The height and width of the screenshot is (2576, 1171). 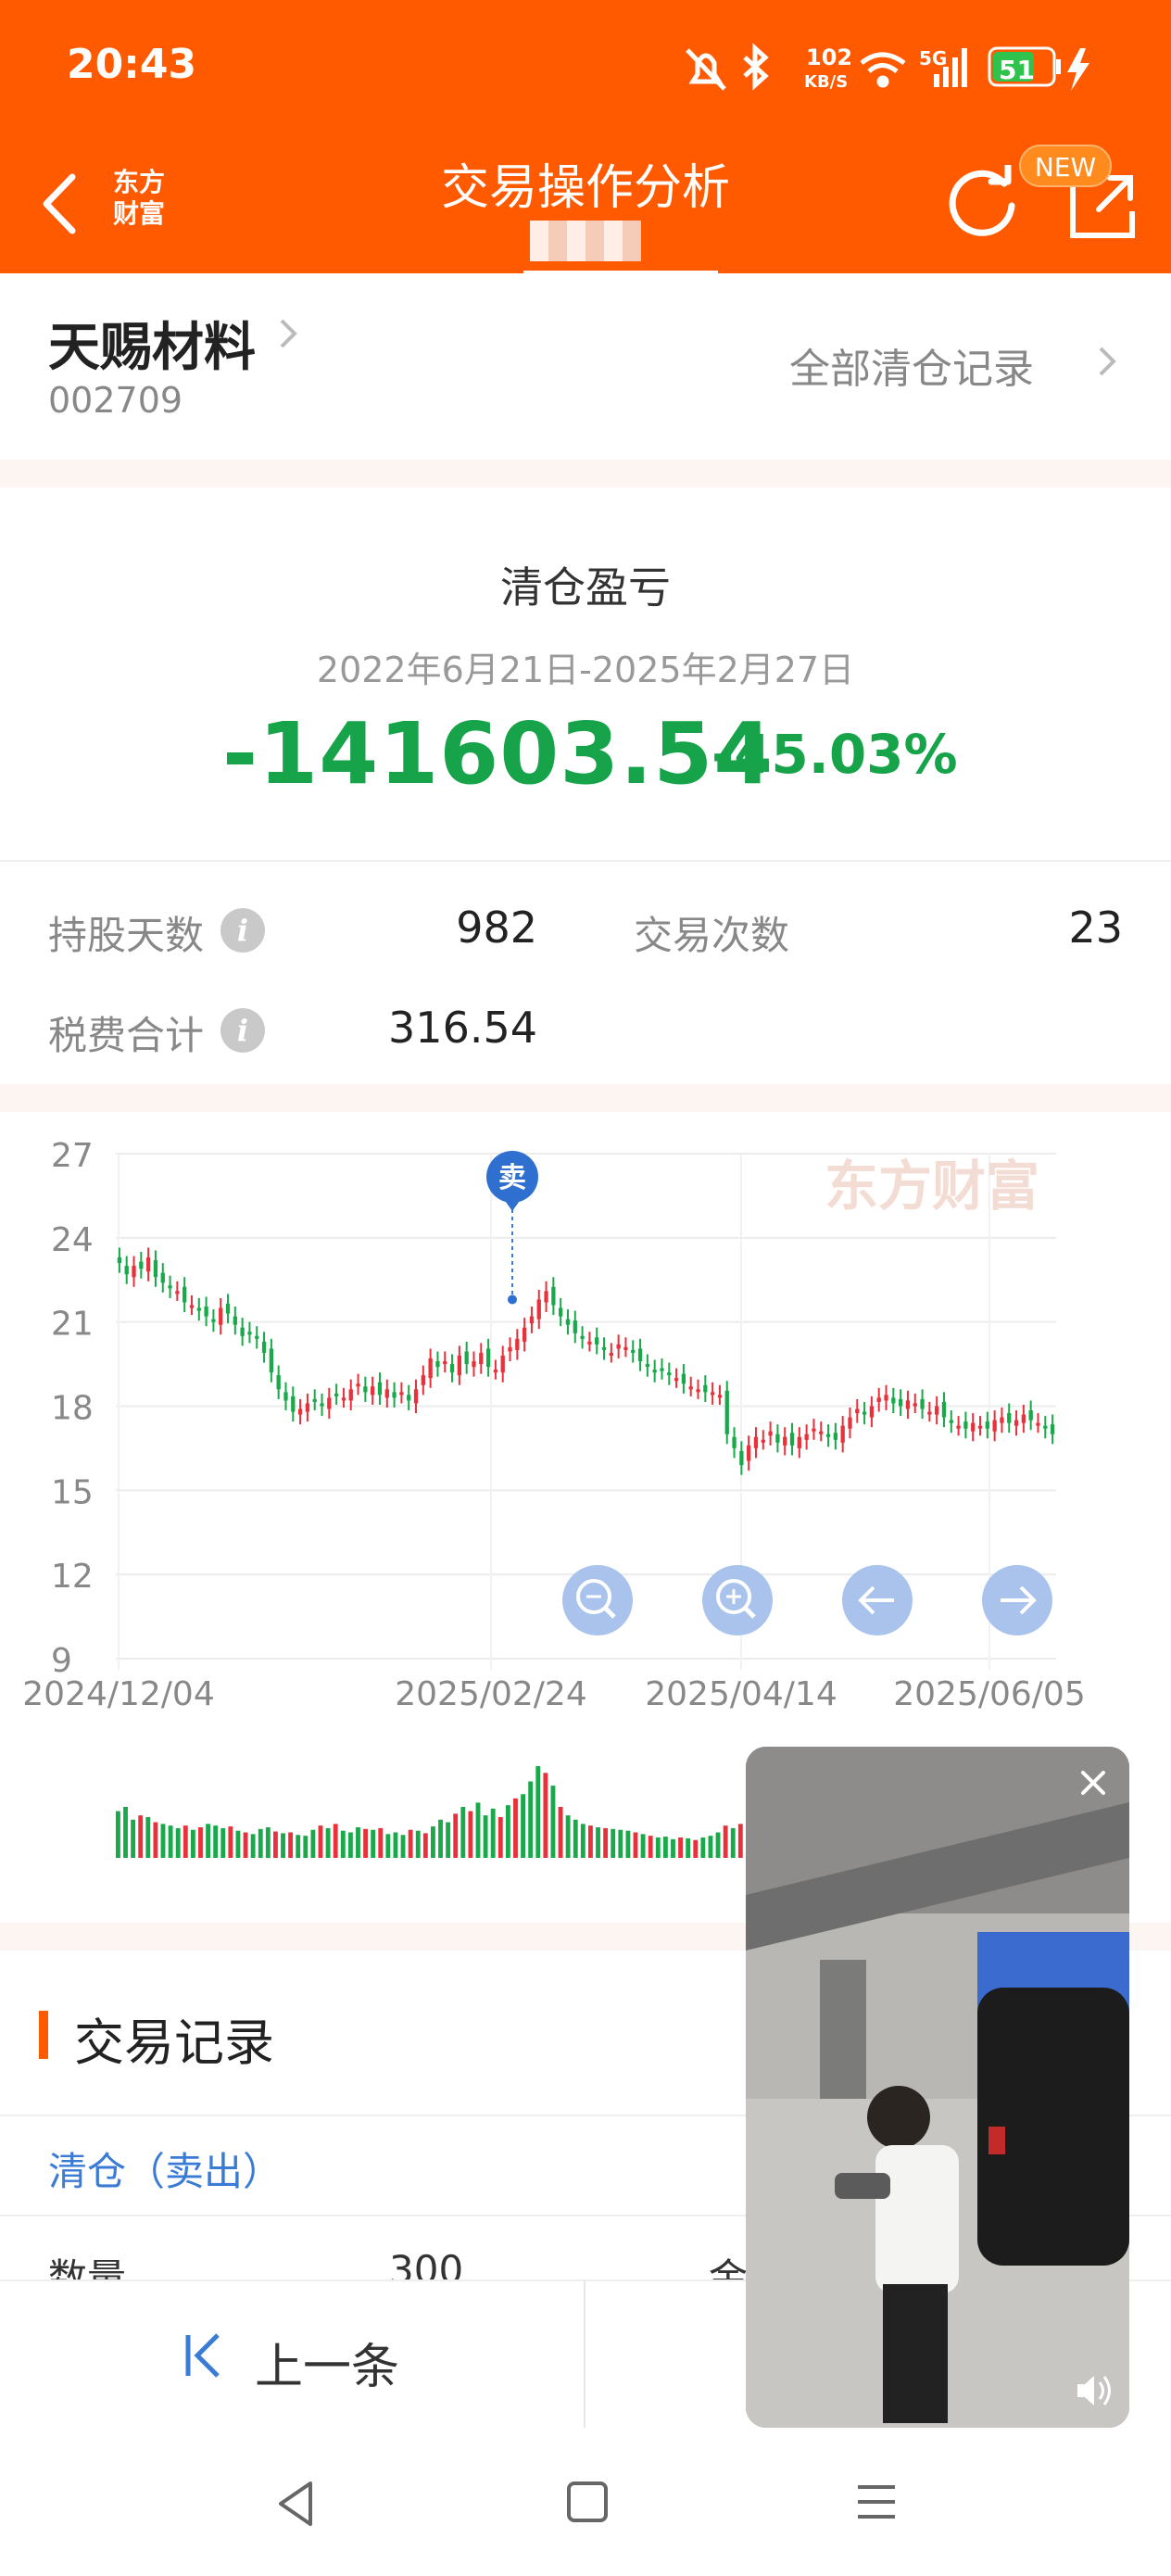 What do you see at coordinates (73, 1156) in the screenshot?
I see `y-tick-label: 27` at bounding box center [73, 1156].